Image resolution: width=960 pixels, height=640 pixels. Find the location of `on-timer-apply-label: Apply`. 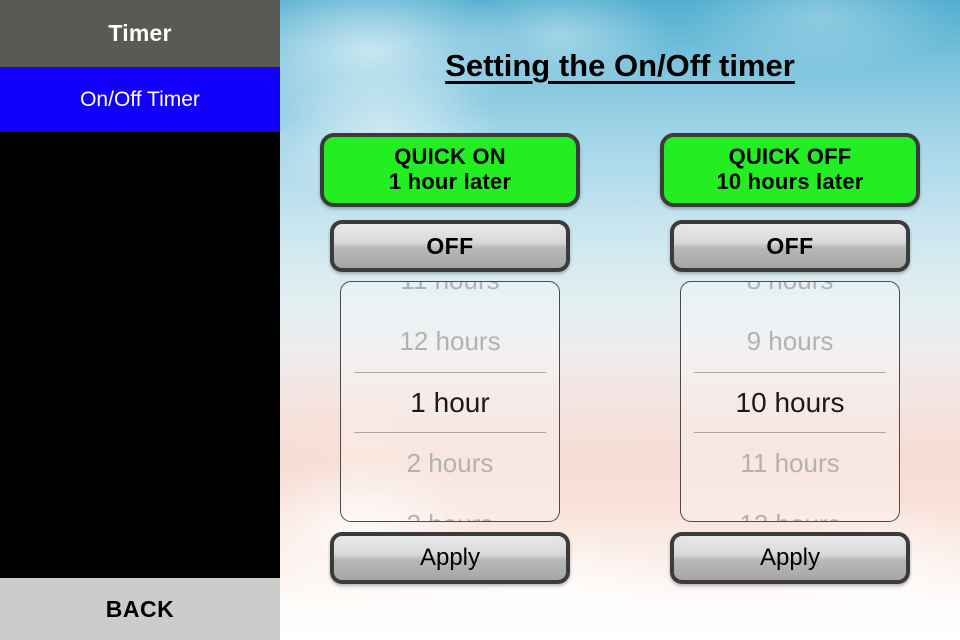

on-timer-apply-label: Apply is located at coordinates (450, 557).